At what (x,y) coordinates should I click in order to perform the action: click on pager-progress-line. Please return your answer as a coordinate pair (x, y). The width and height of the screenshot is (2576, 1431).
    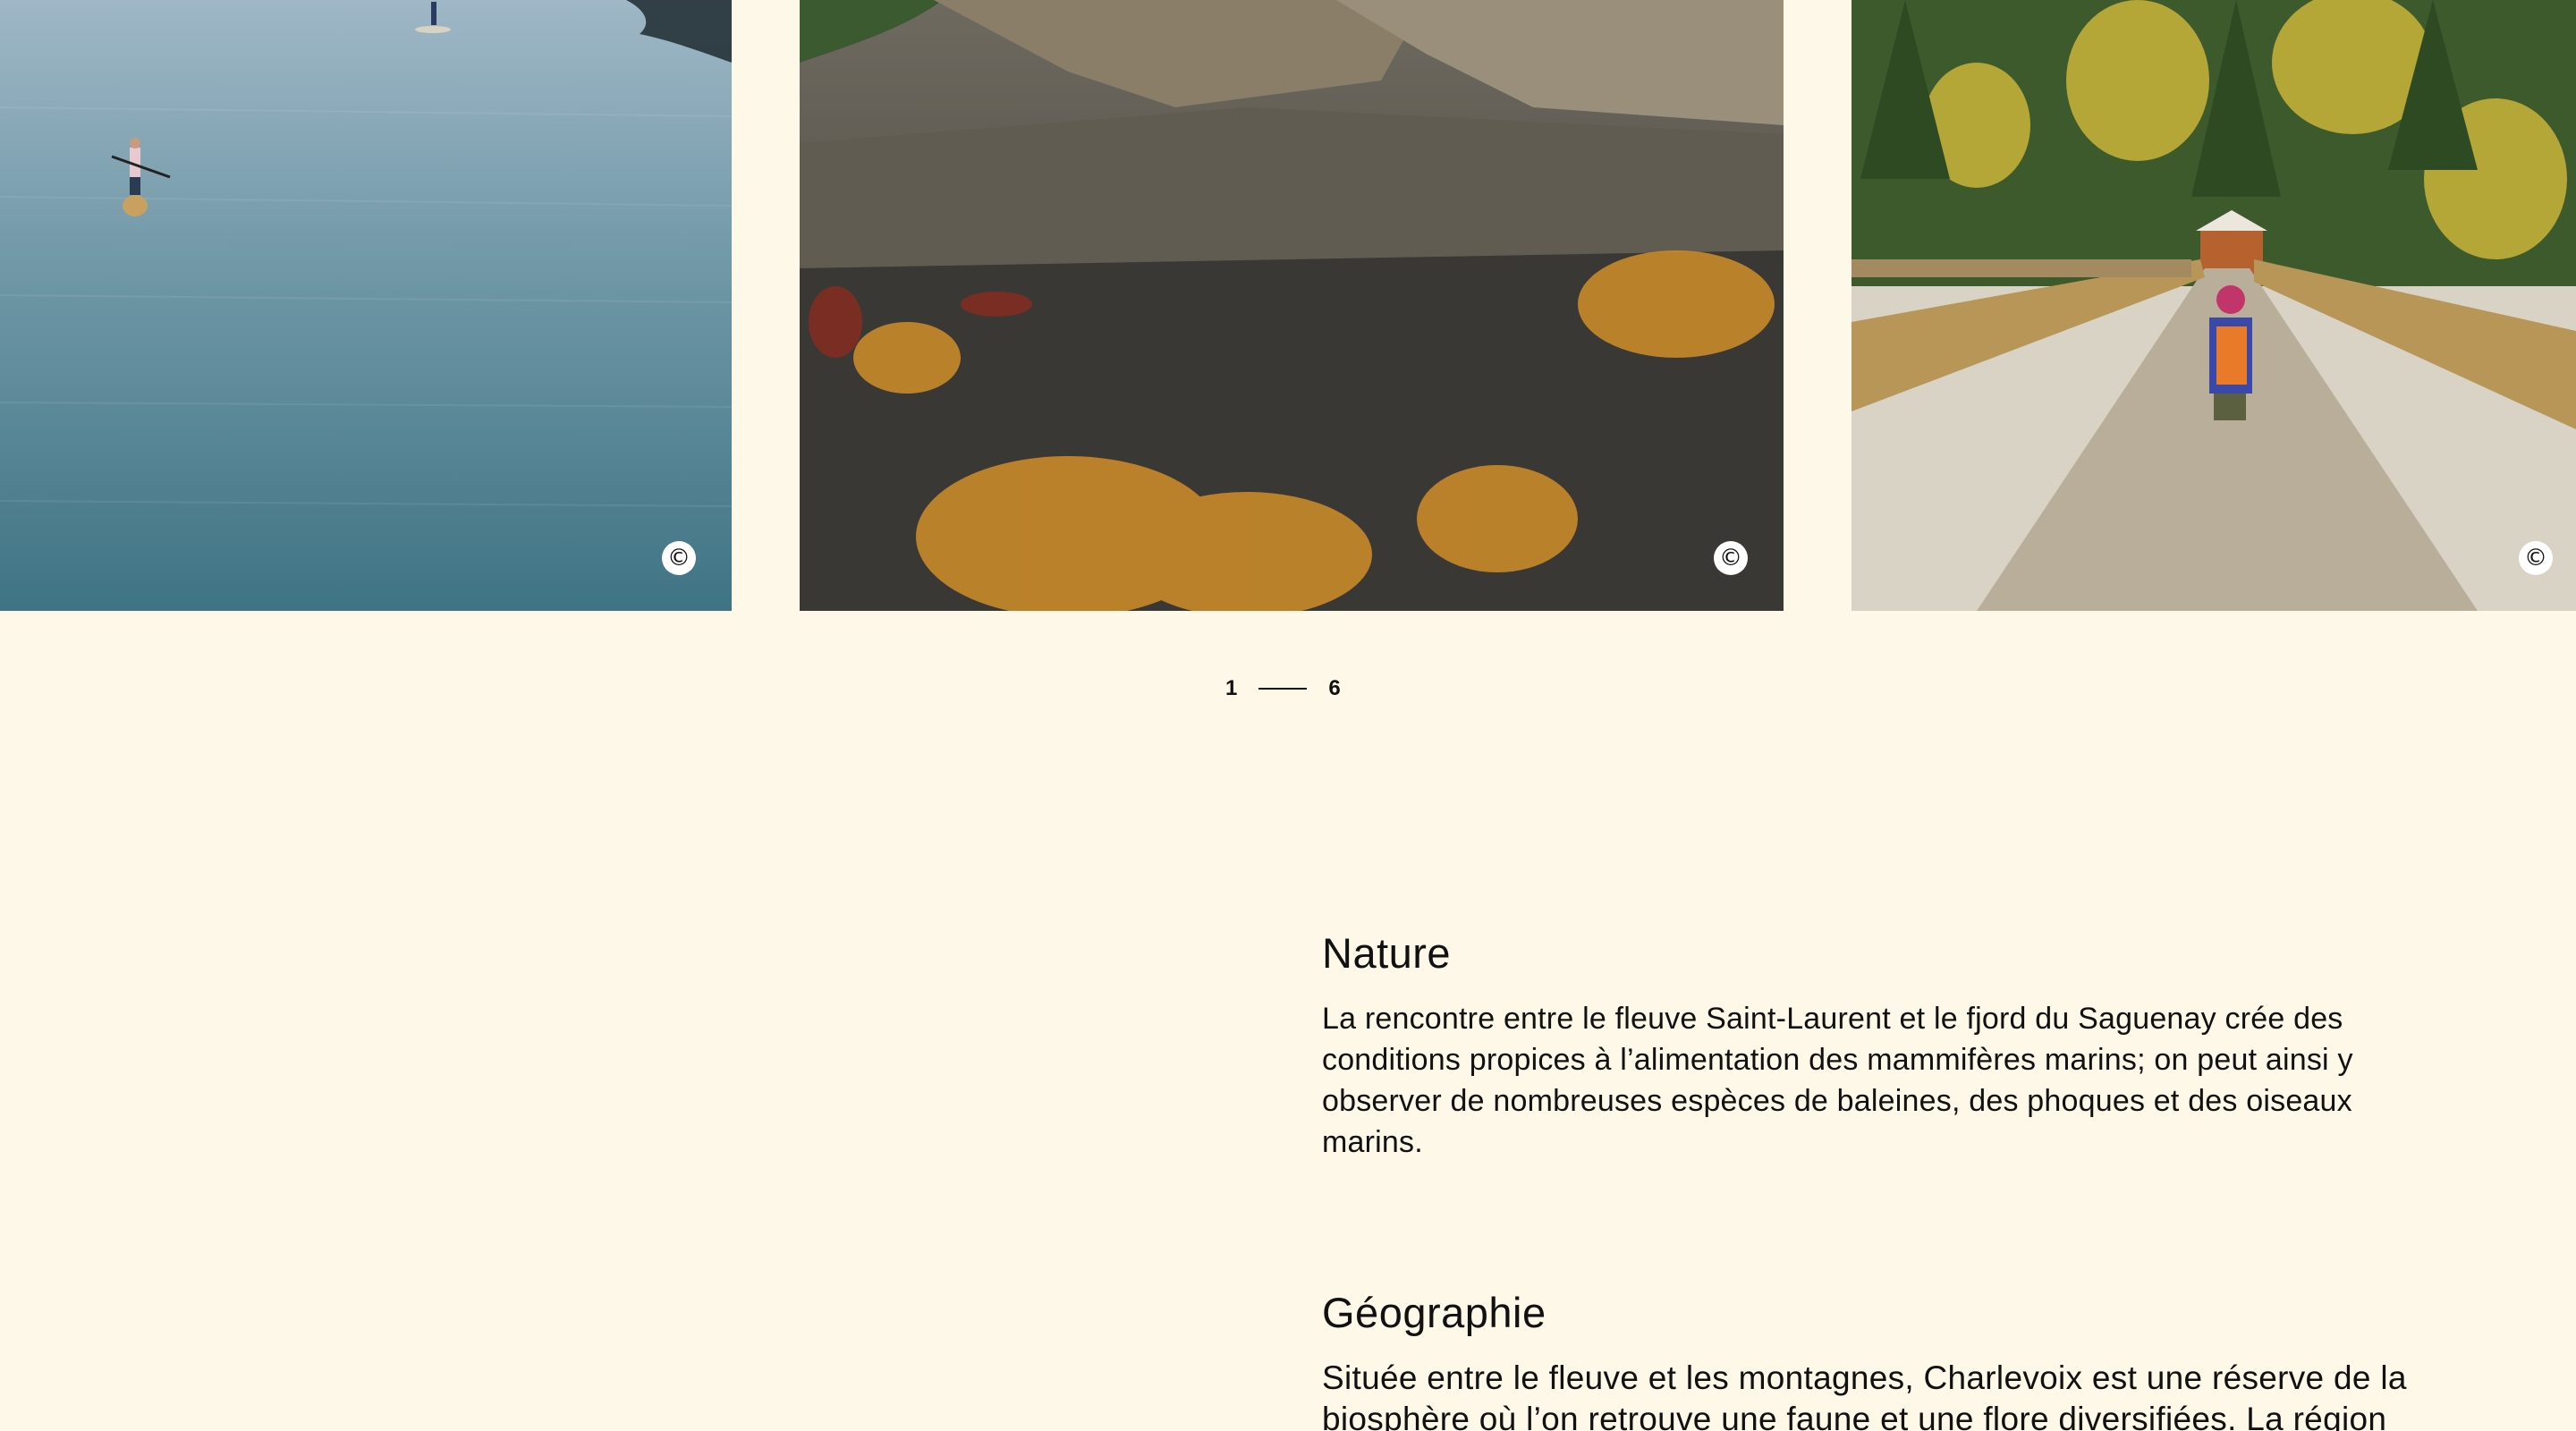
    Looking at the image, I should click on (1283, 689).